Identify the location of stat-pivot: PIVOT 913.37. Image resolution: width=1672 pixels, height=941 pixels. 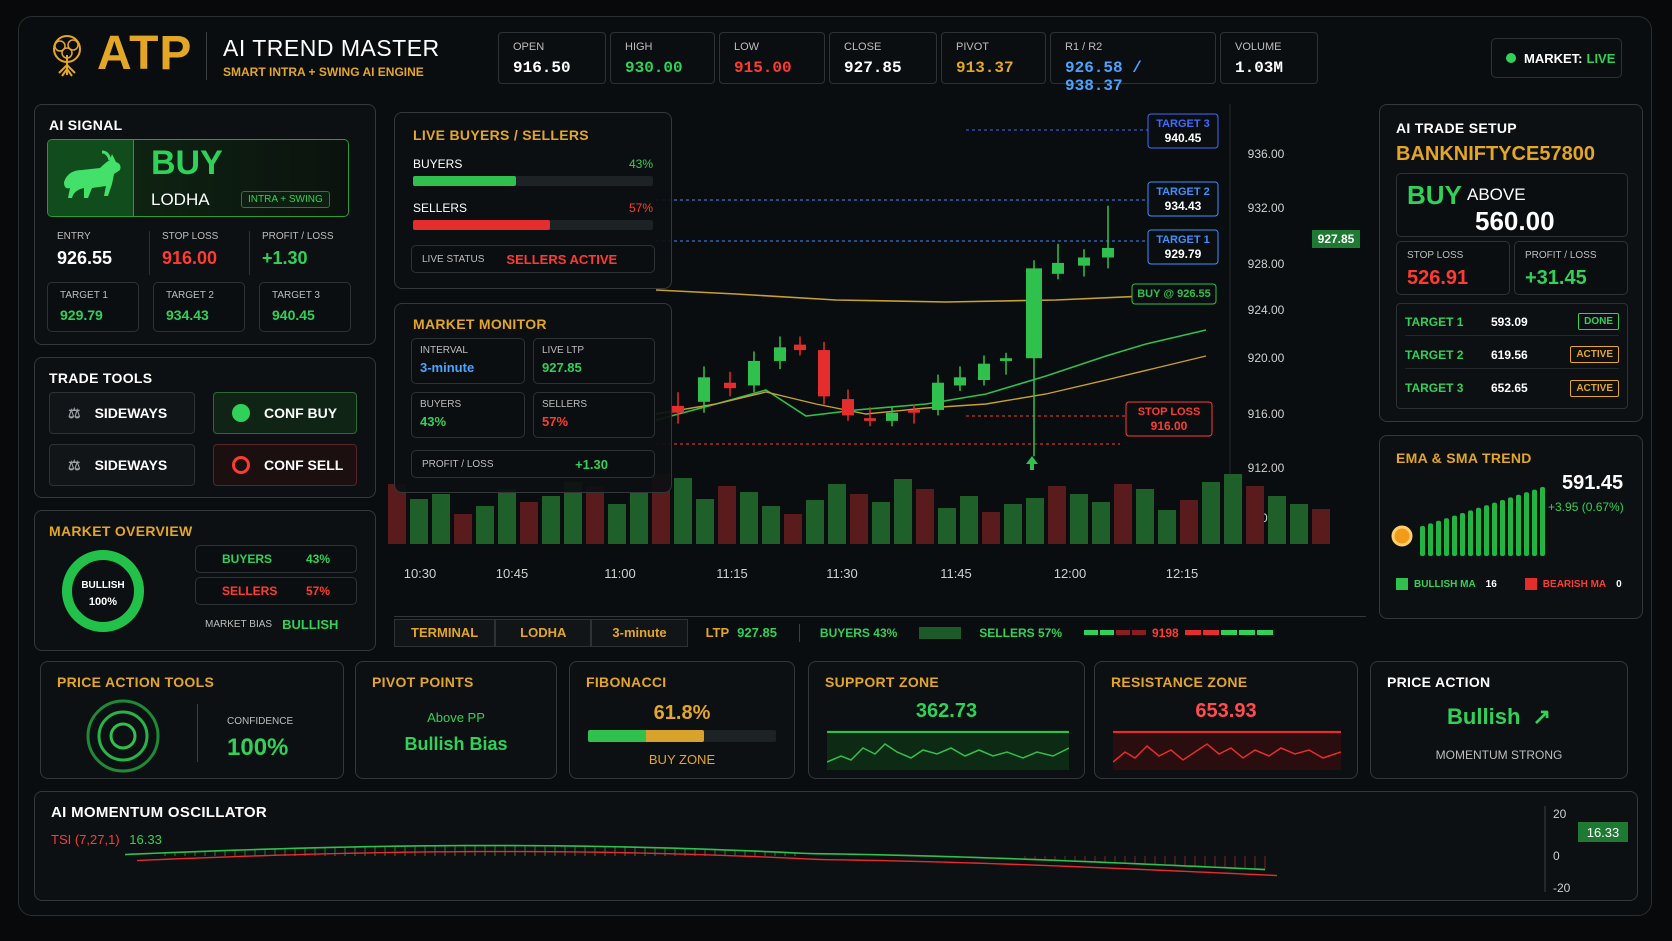
(993, 58).